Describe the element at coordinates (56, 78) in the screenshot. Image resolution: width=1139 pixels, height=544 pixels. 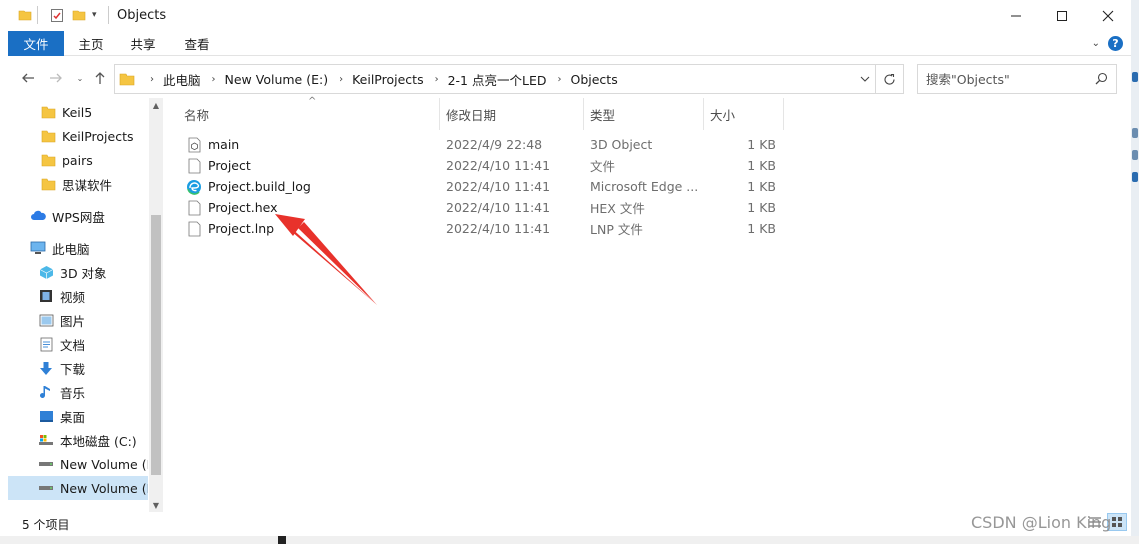
I see `forward-button` at that location.